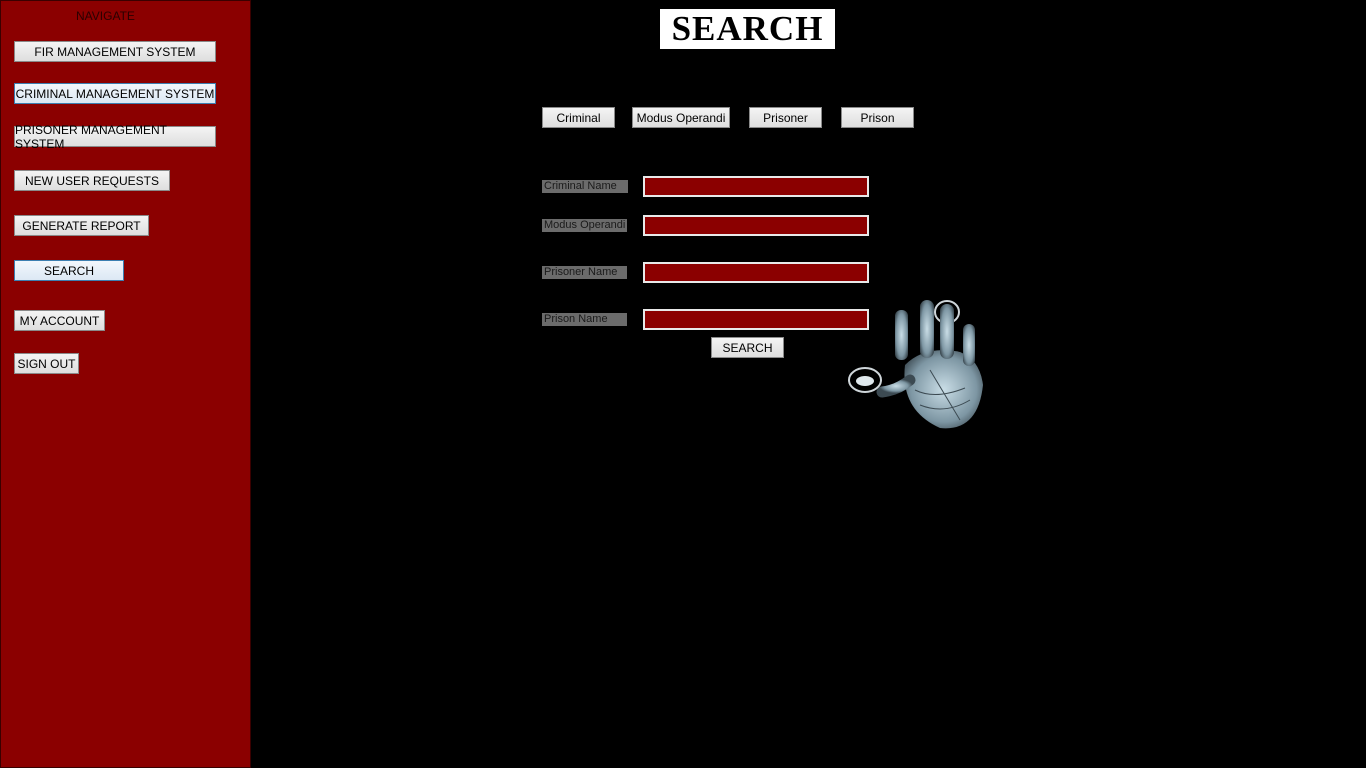 The height and width of the screenshot is (768, 1366). What do you see at coordinates (115, 93) in the screenshot?
I see `criminal-management-button: CRIMINAL MANAGEMENT SYSTEM` at bounding box center [115, 93].